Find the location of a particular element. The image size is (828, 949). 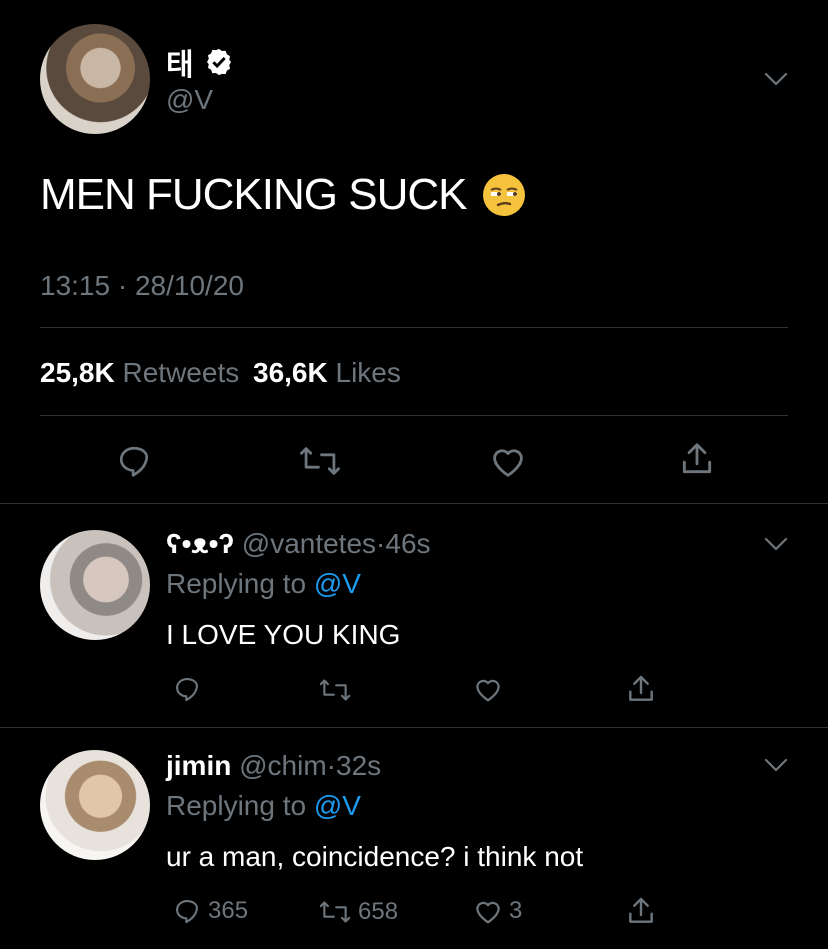

reply-header: ʕ•ᴥ•ʔ @vantetes·46s is located at coordinates (298, 544).